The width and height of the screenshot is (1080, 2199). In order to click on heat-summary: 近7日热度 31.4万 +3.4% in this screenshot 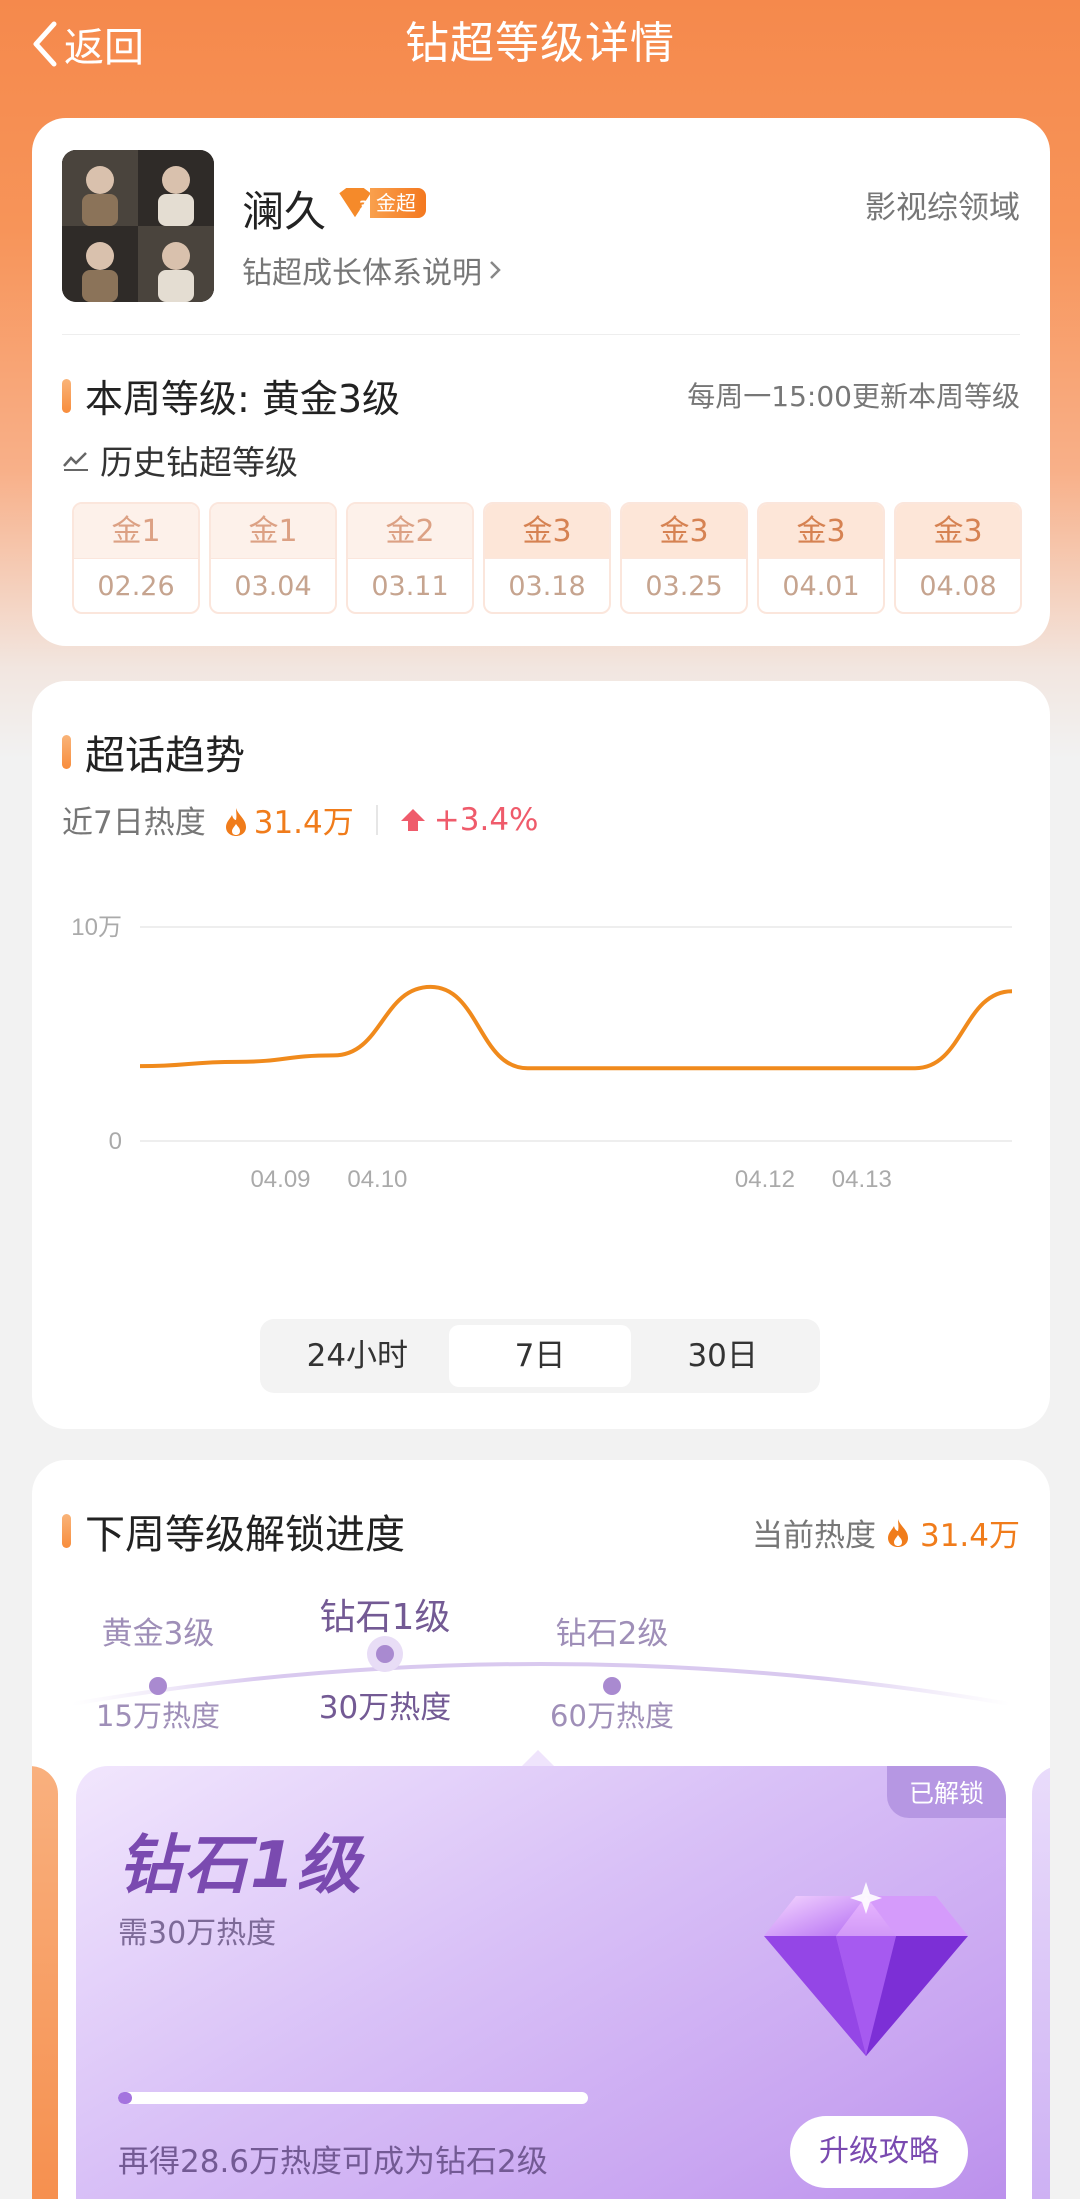, I will do `click(300, 819)`.